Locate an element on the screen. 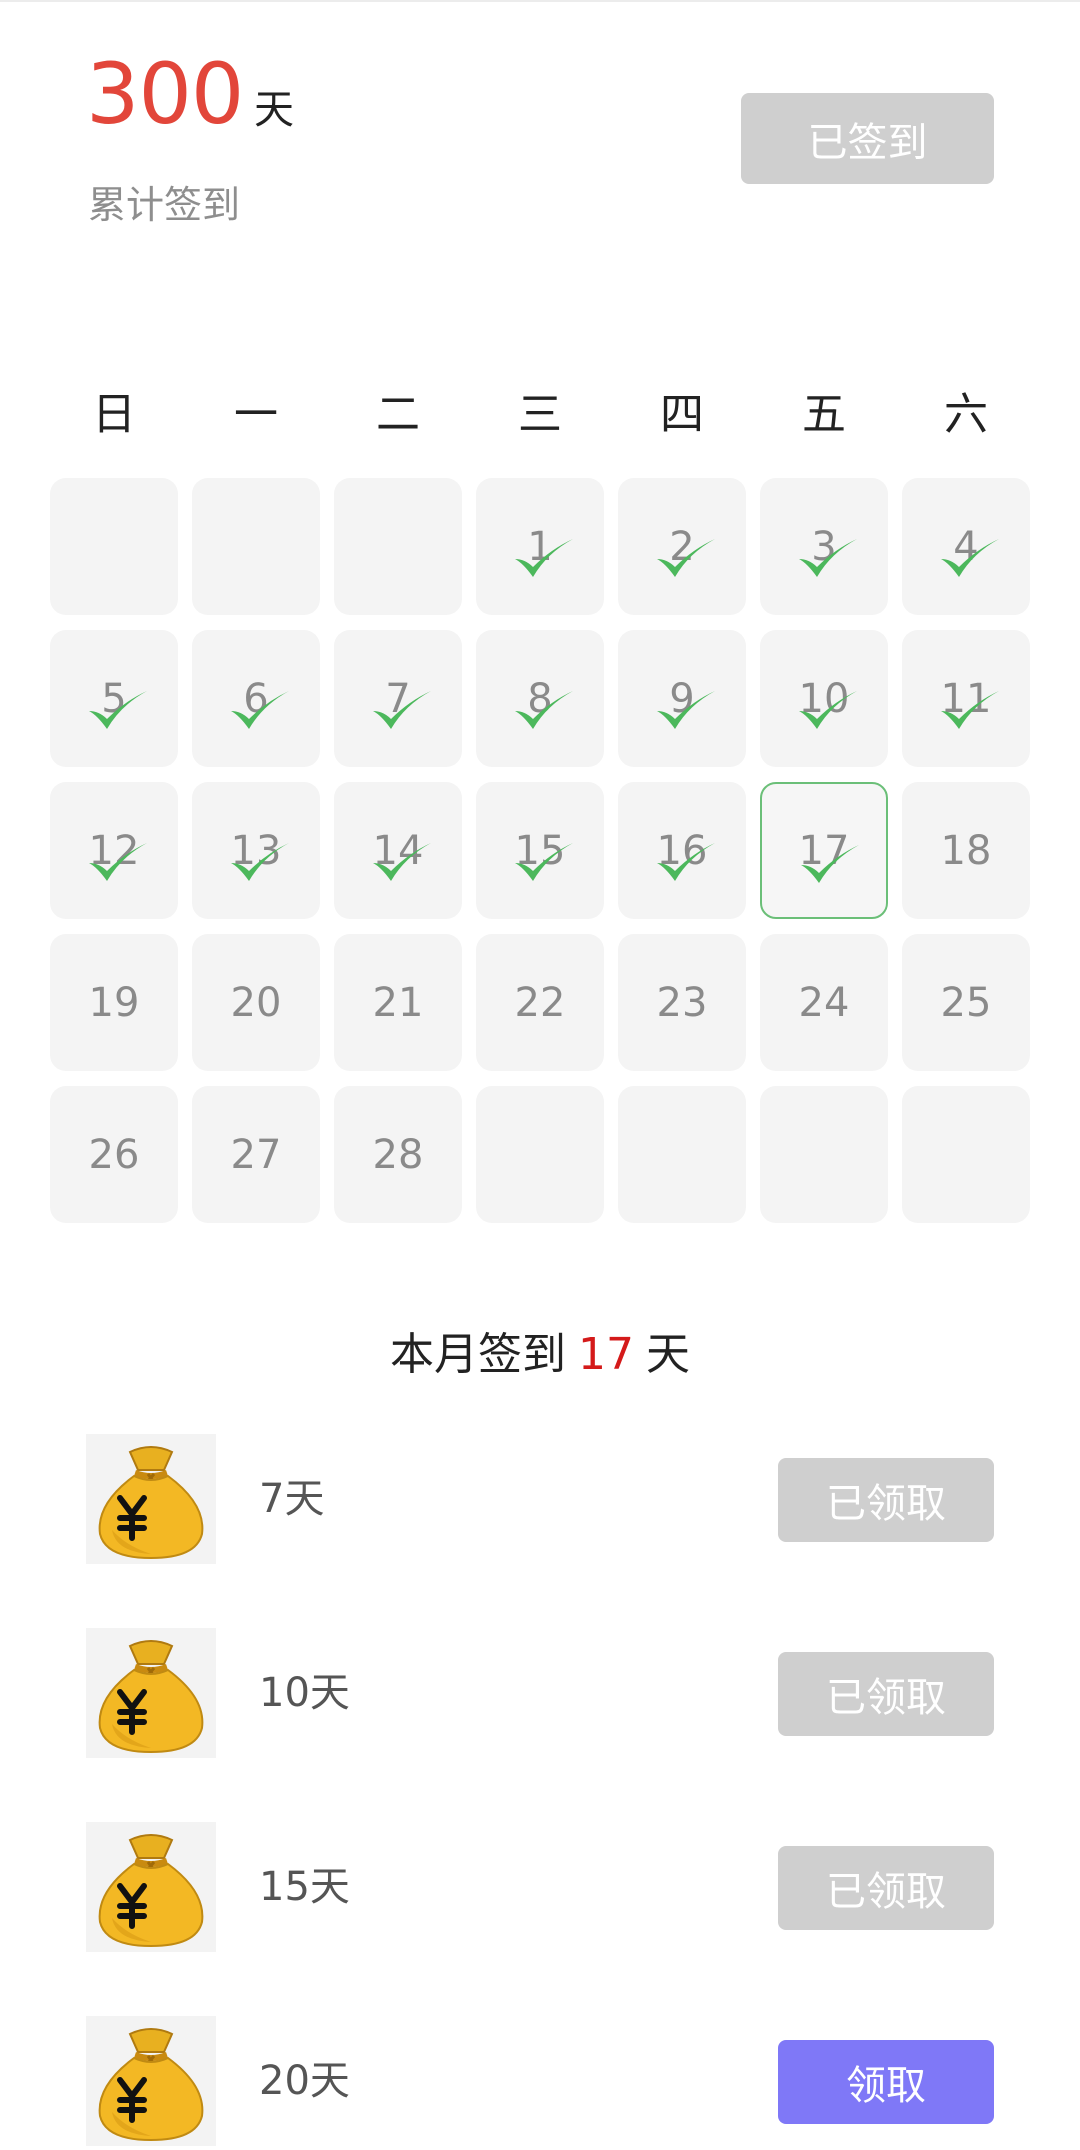 This screenshot has height=2150, width=1080. calendar-day-12: 12 is located at coordinates (114, 850).